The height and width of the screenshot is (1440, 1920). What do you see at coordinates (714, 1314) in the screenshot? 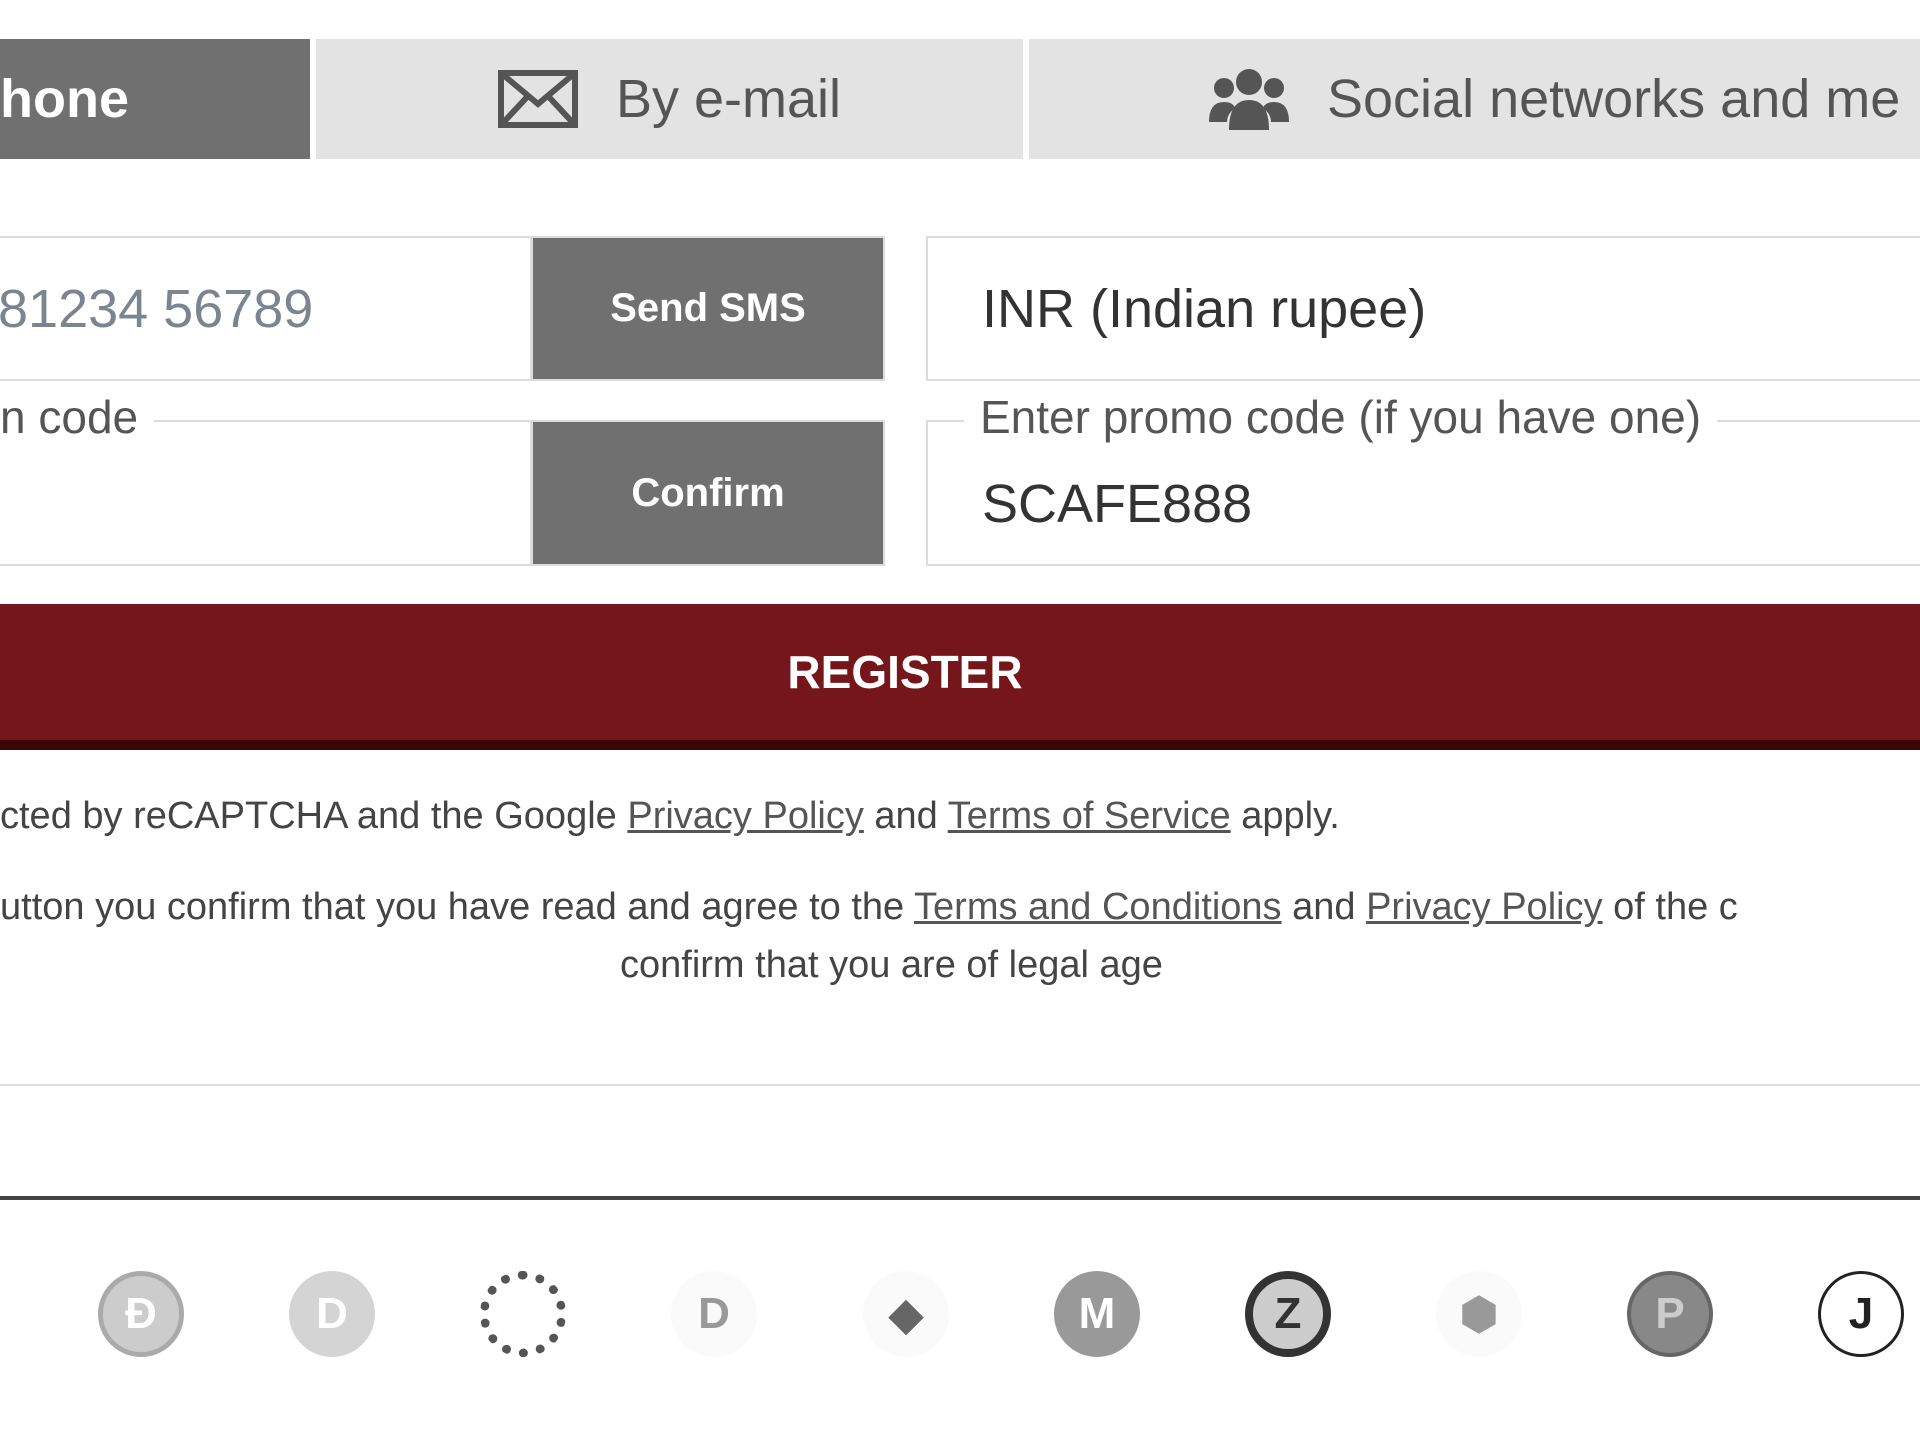
I see `dash-icon: D` at bounding box center [714, 1314].